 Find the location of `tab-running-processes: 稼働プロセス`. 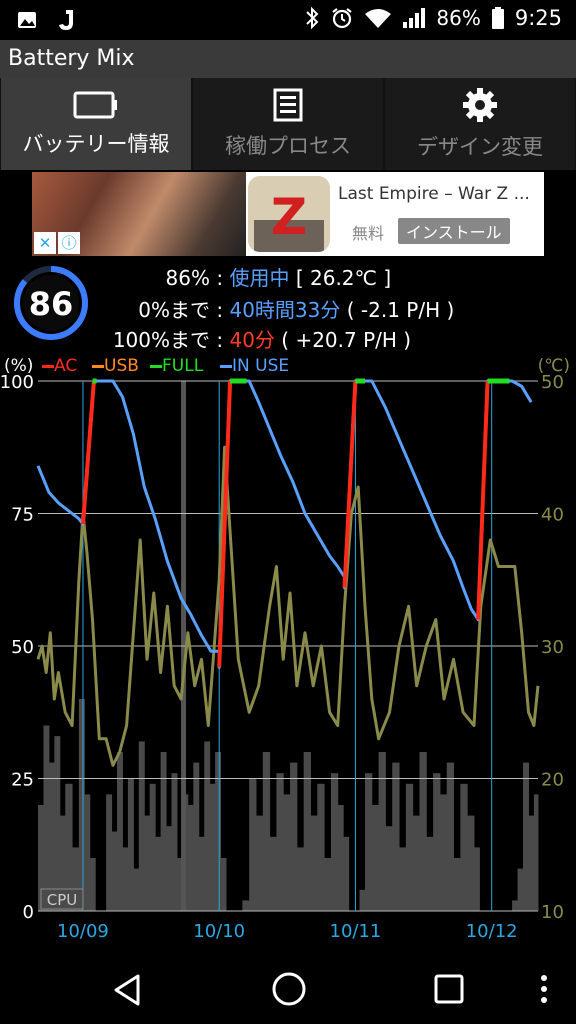

tab-running-processes: 稼働プロセス is located at coordinates (288, 124).